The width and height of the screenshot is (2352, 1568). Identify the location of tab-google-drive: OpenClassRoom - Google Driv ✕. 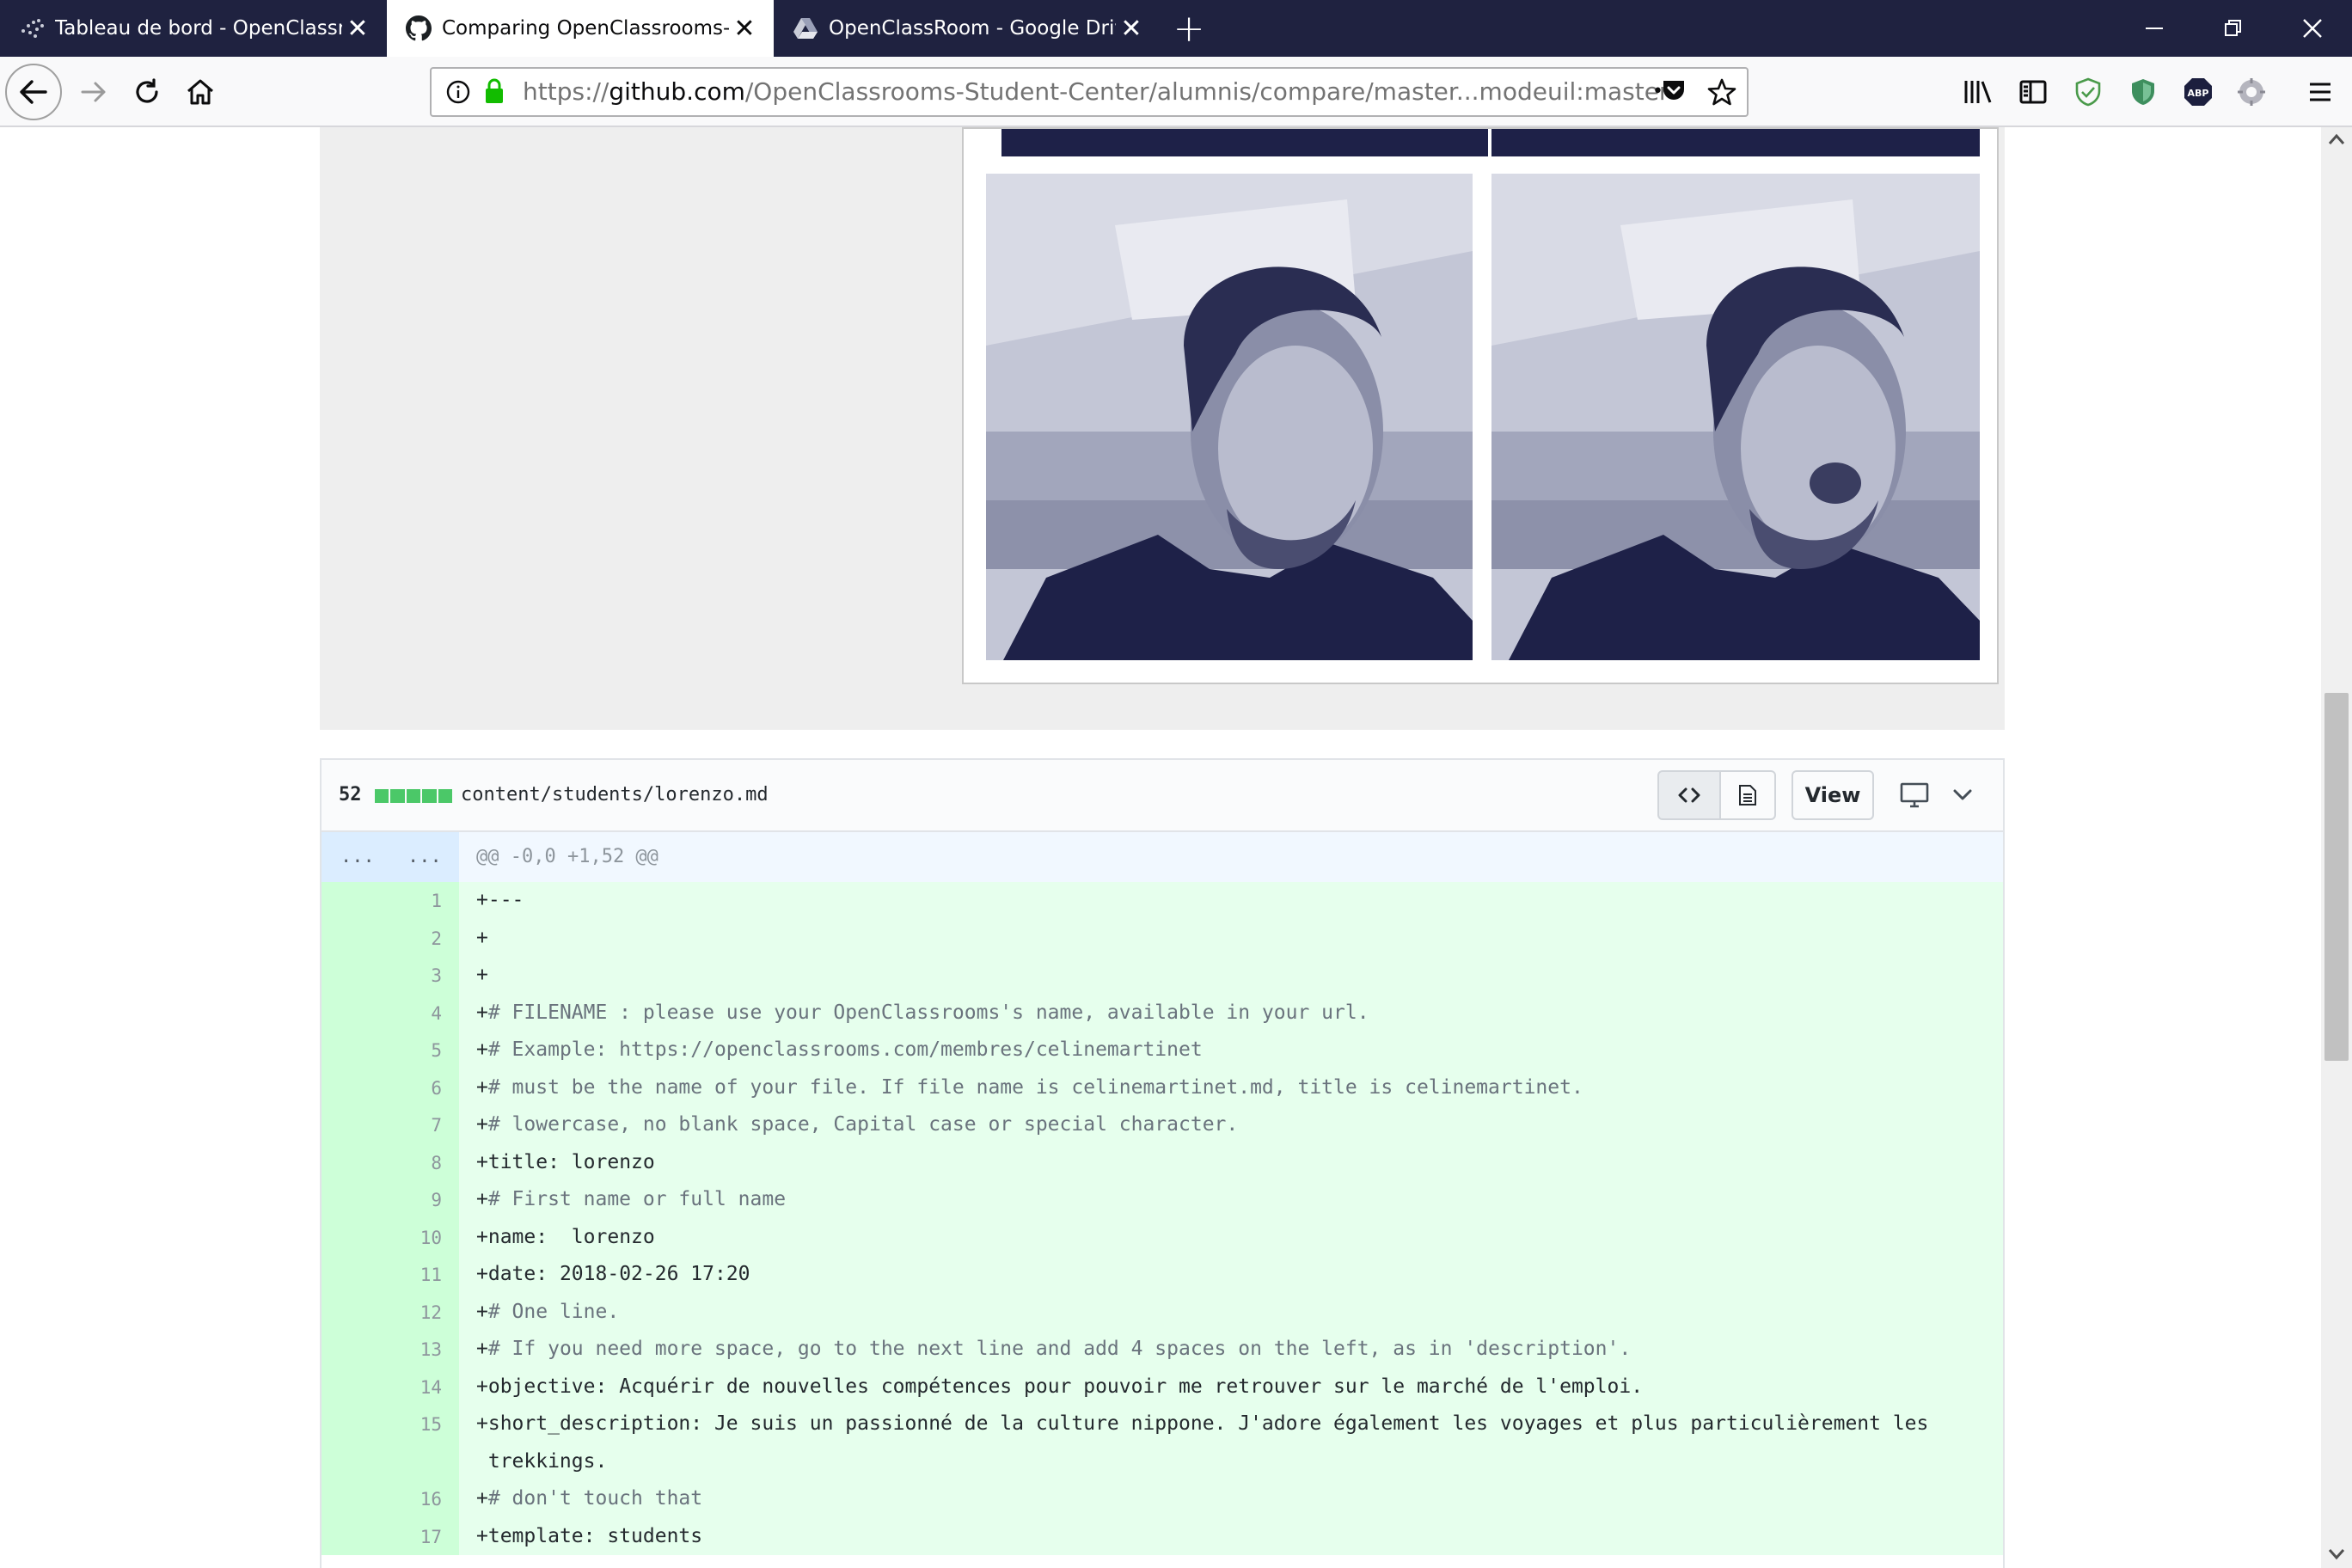
(967, 28).